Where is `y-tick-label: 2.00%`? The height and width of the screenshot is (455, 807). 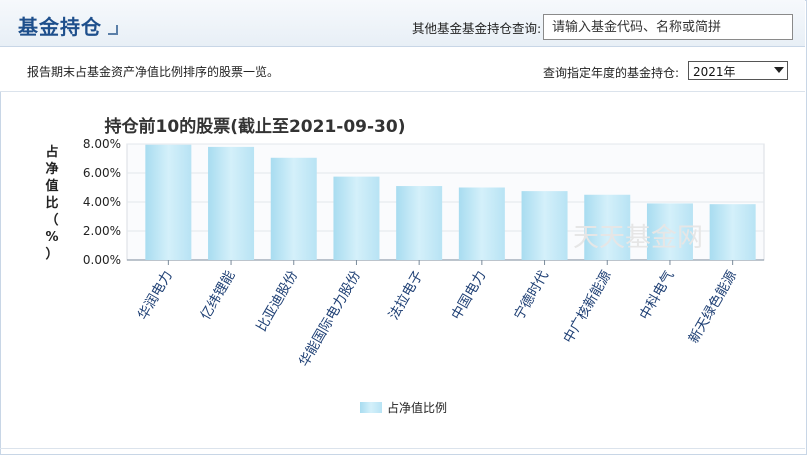
y-tick-label: 2.00% is located at coordinates (102, 231).